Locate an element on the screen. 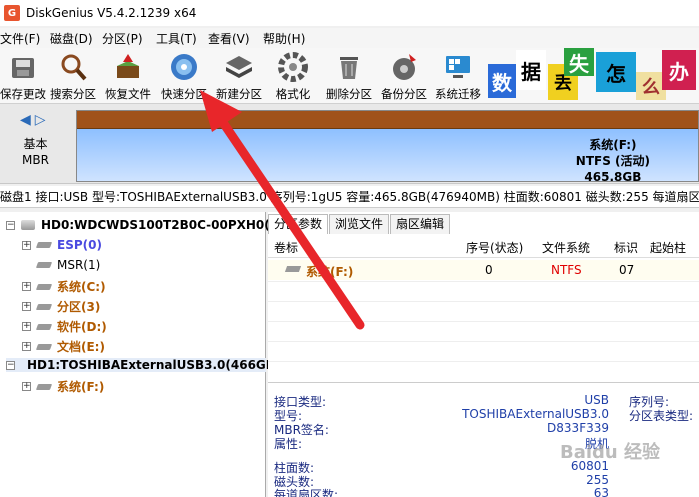 The image size is (699, 497). table-header: 卷标 序号(状态) 文件系统 标识 起始柱 is located at coordinates (483, 247).